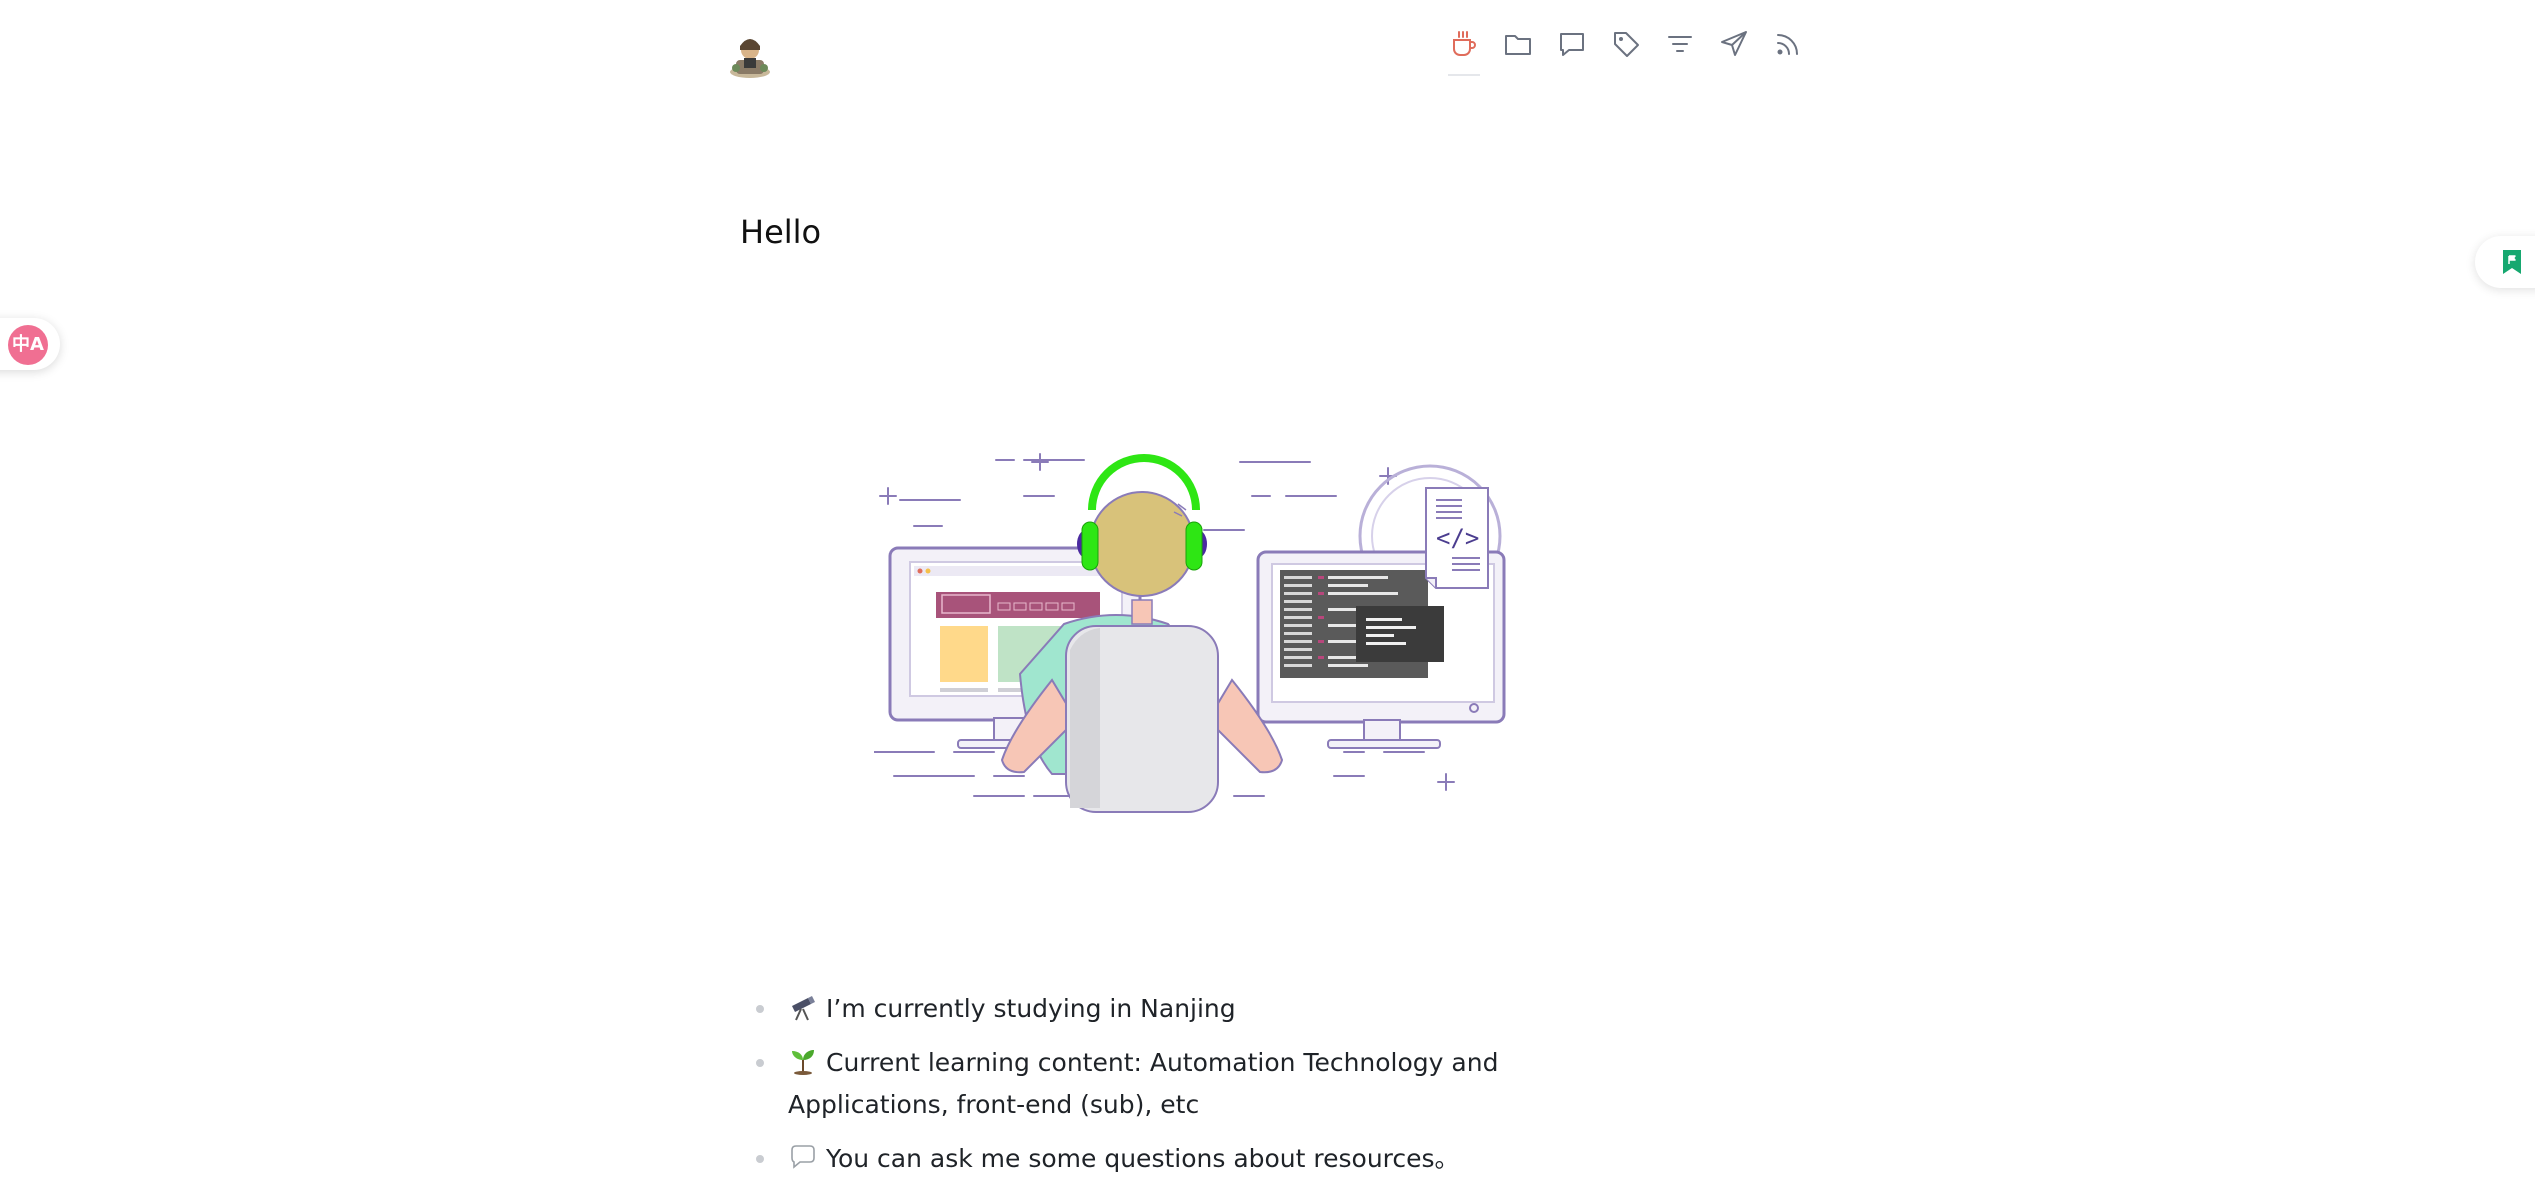 This screenshot has height=1192, width=2535. Describe the element at coordinates (803, 1007) in the screenshot. I see `telescope-icon` at that location.